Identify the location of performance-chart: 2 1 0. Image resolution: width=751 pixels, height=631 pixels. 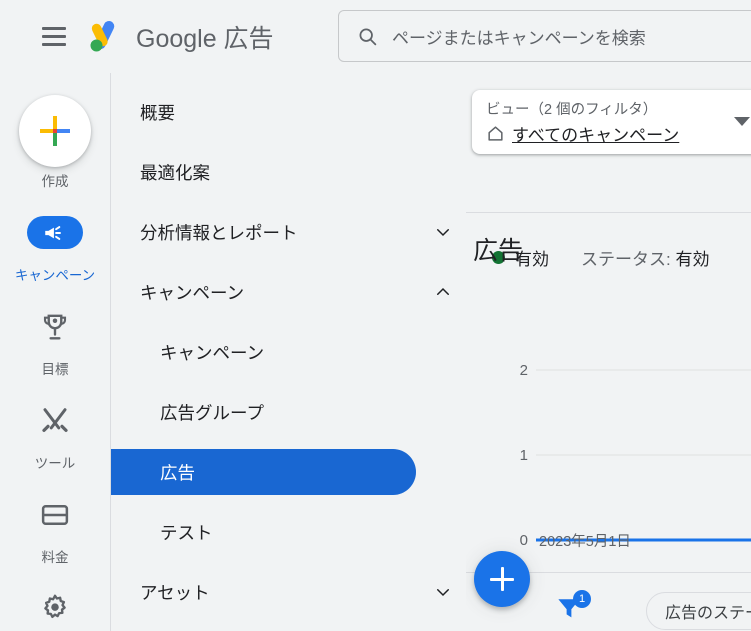
(608, 450).